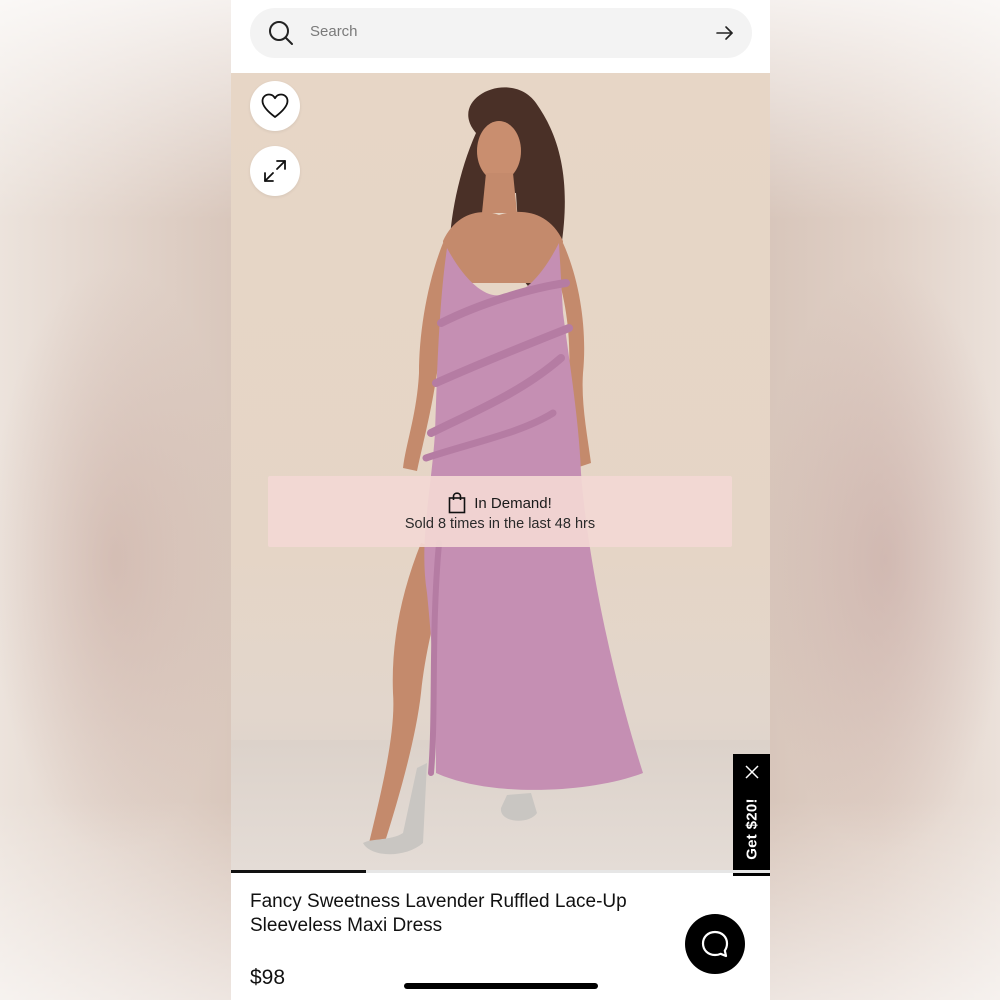 Image resolution: width=1000 pixels, height=1000 pixels. I want to click on expand-image-button, so click(275, 171).